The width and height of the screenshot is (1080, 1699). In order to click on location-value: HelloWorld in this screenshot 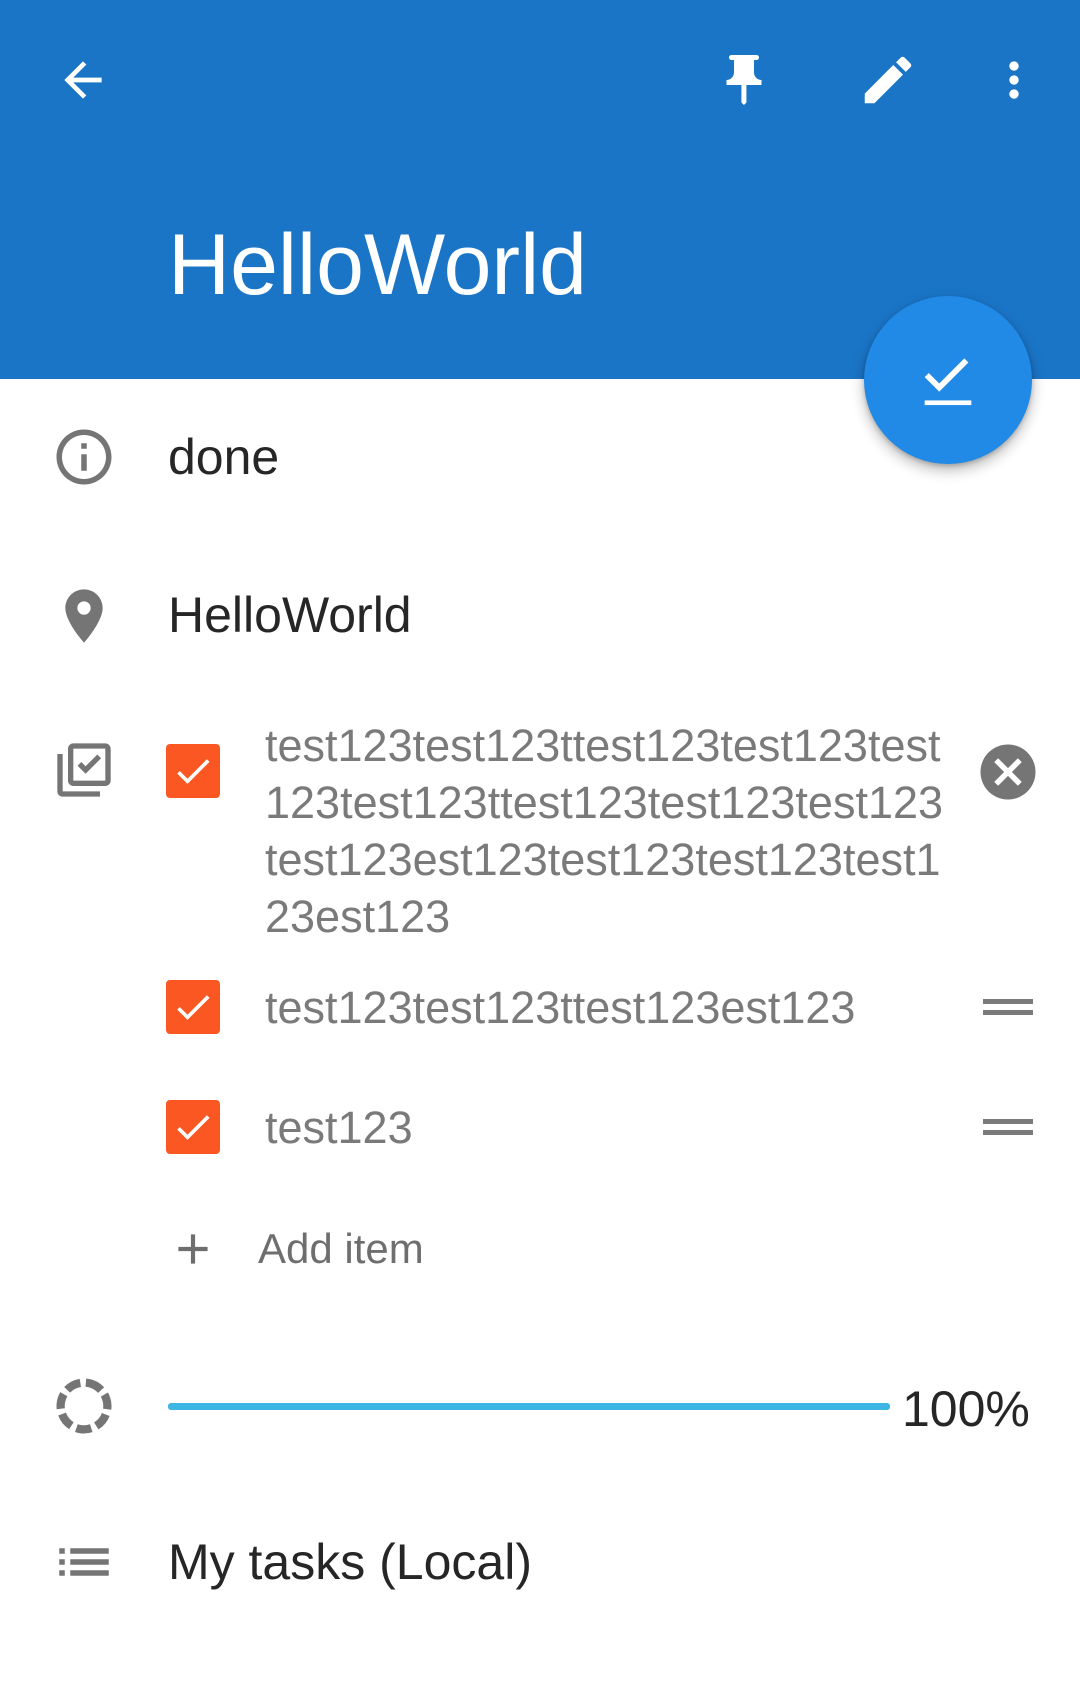, I will do `click(290, 615)`.